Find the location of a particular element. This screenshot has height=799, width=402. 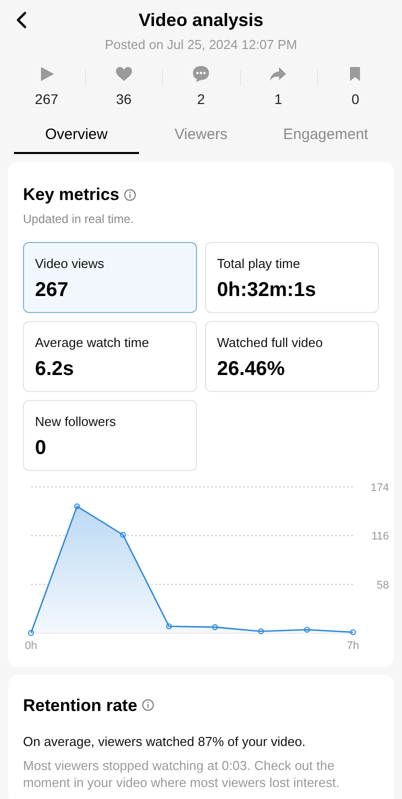

section-title: Retention rate is located at coordinates (80, 705).